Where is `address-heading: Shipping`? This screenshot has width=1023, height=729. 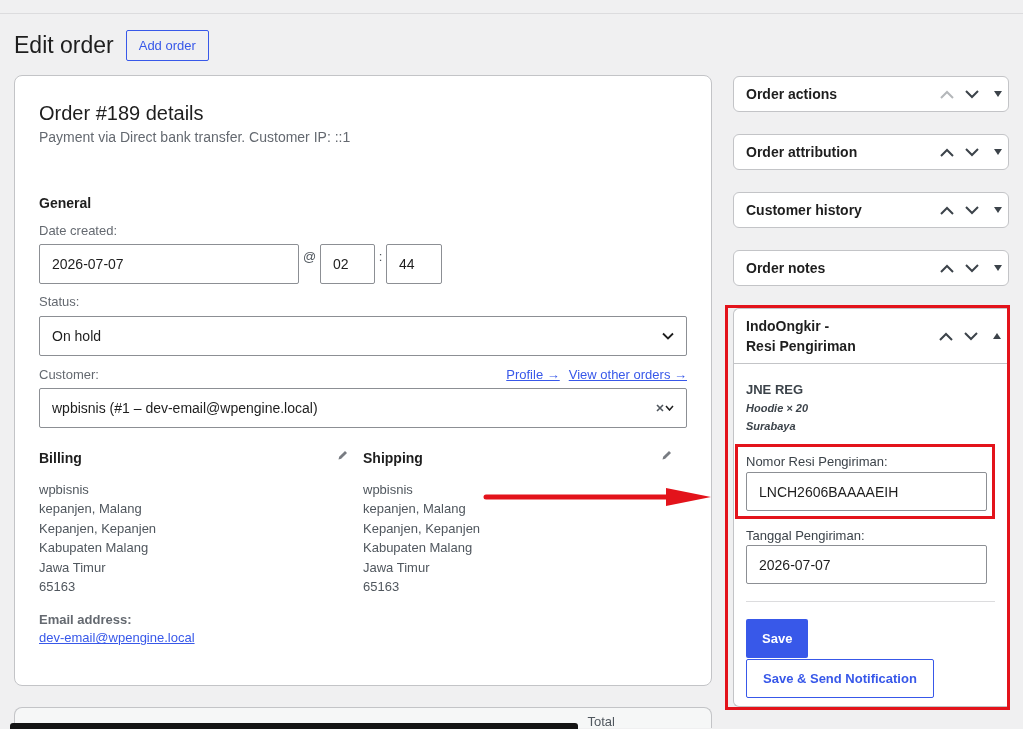 address-heading: Shipping is located at coordinates (393, 458).